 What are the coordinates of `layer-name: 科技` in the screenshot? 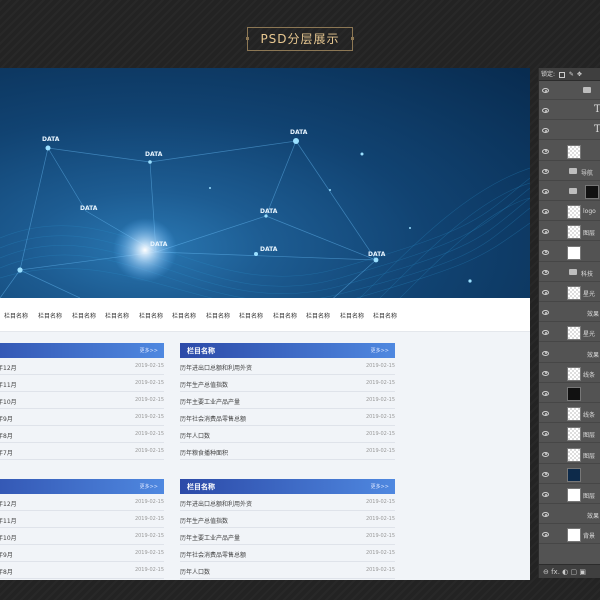 It's located at (587, 273).